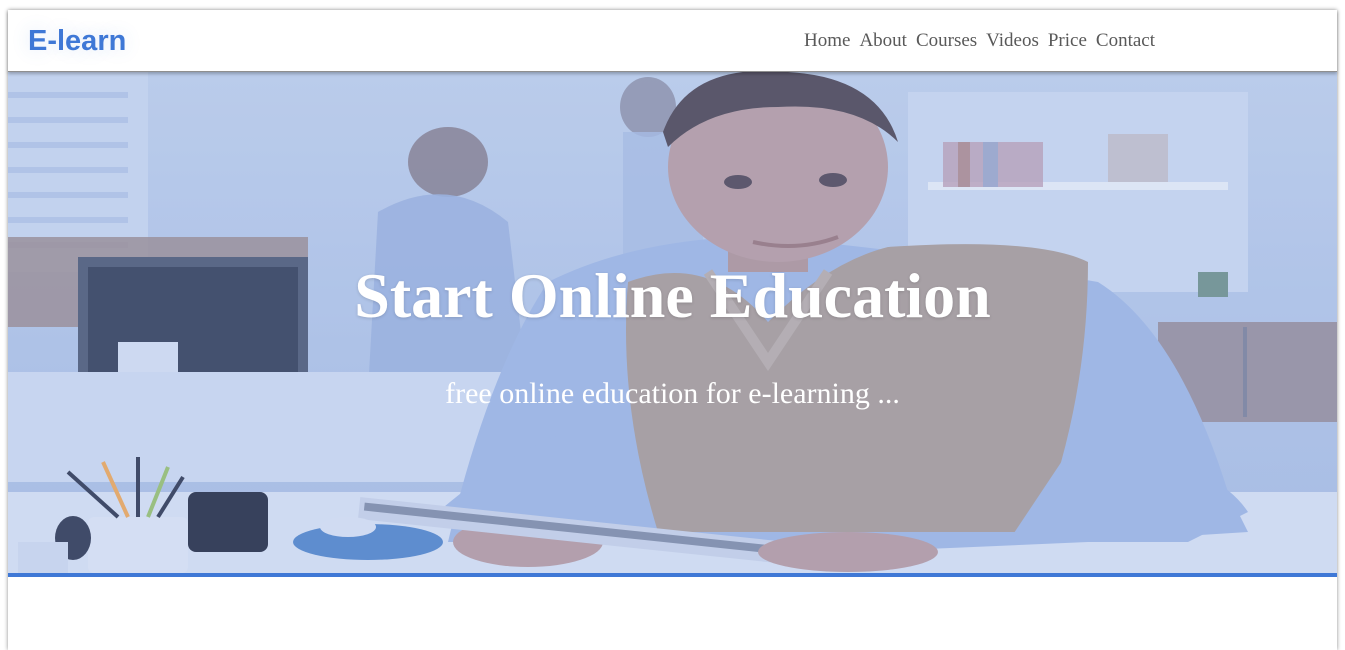 This screenshot has height=650, width=1345. Describe the element at coordinates (979, 40) in the screenshot. I see `main-nav: Home About Courses Videos Price Contact` at that location.